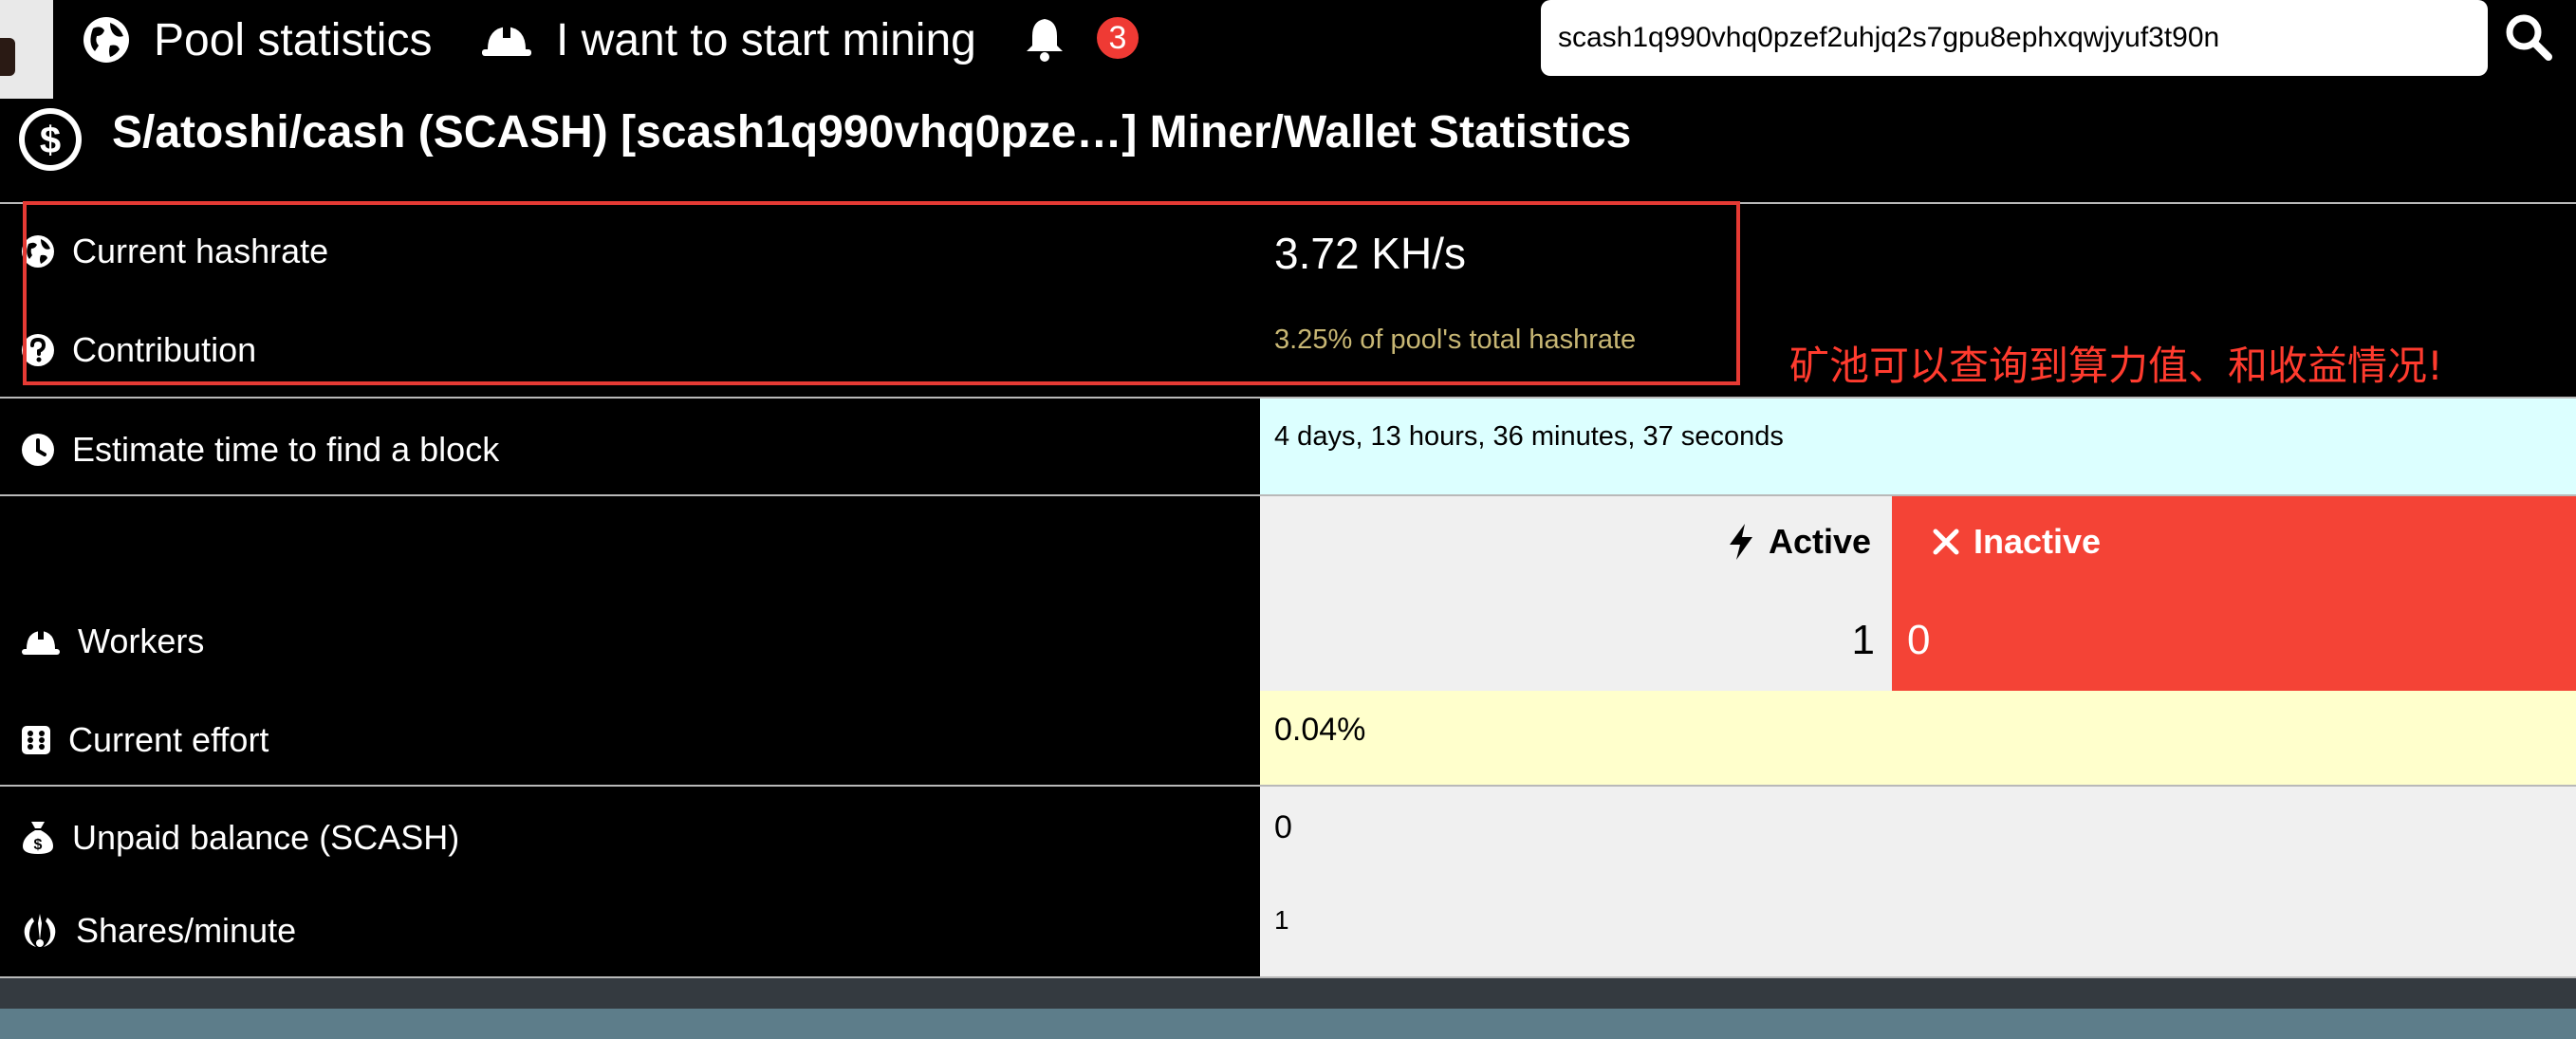 The height and width of the screenshot is (1039, 2576). What do you see at coordinates (26, 49) in the screenshot?
I see `site-logo` at bounding box center [26, 49].